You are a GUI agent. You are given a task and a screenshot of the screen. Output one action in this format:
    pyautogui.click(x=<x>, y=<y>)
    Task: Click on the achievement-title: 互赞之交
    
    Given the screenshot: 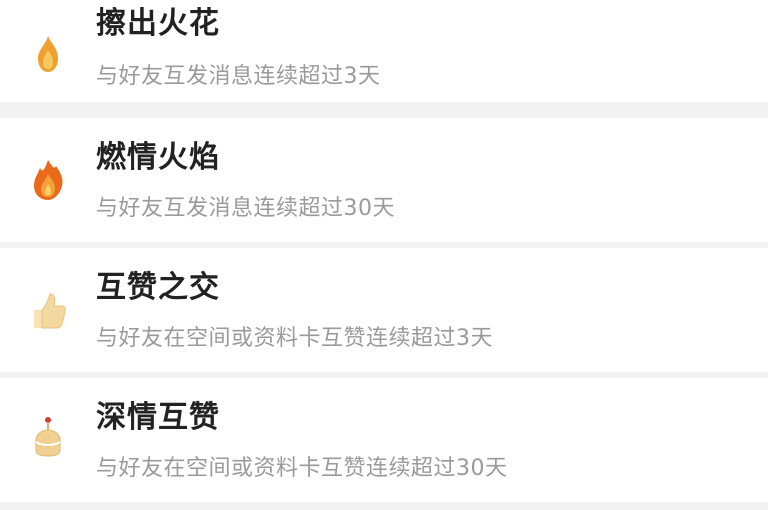 What is the action you would take?
    pyautogui.click(x=158, y=287)
    